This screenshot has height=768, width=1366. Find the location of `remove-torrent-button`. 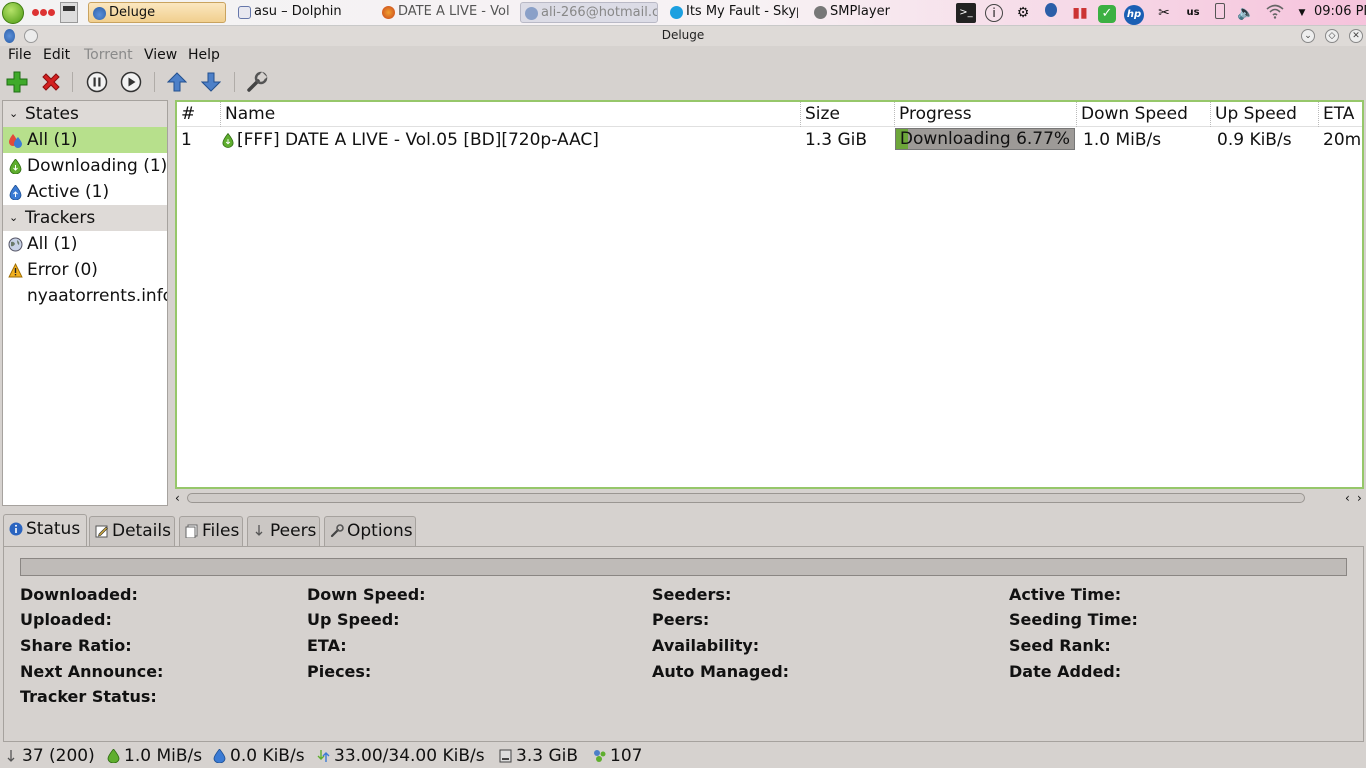

remove-torrent-button is located at coordinates (51, 82).